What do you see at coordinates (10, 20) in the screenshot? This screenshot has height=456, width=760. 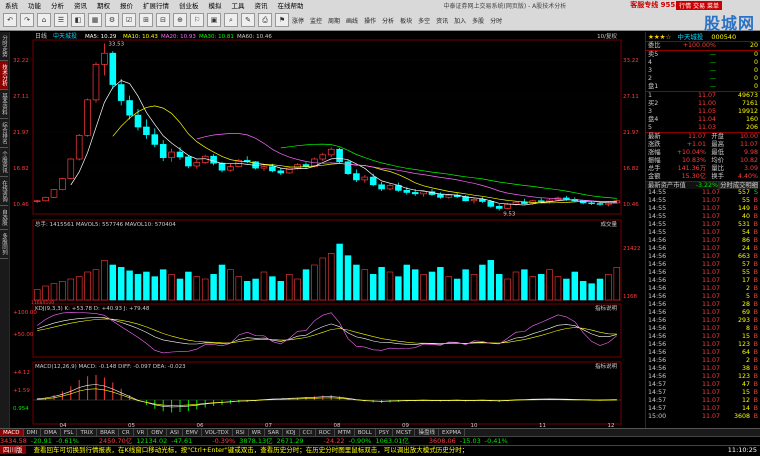 I see `toolbar-button: ↶` at bounding box center [10, 20].